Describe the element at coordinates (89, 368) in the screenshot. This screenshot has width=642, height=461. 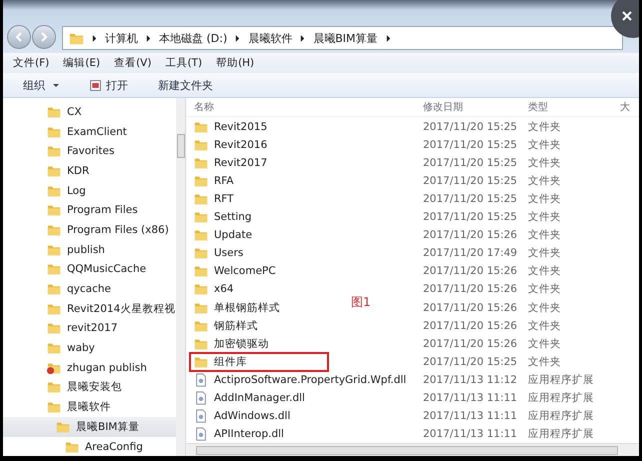
I see `tree-item: zhugan publish` at that location.